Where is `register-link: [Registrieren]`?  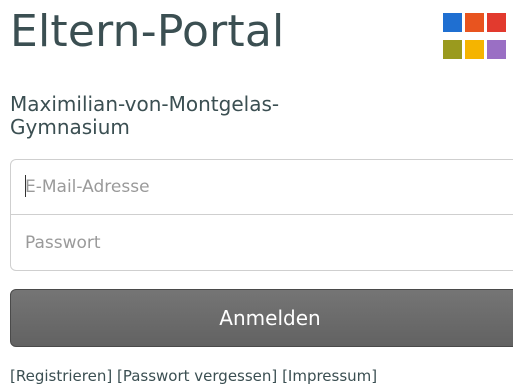
register-link: [Registrieren] is located at coordinates (61, 376).